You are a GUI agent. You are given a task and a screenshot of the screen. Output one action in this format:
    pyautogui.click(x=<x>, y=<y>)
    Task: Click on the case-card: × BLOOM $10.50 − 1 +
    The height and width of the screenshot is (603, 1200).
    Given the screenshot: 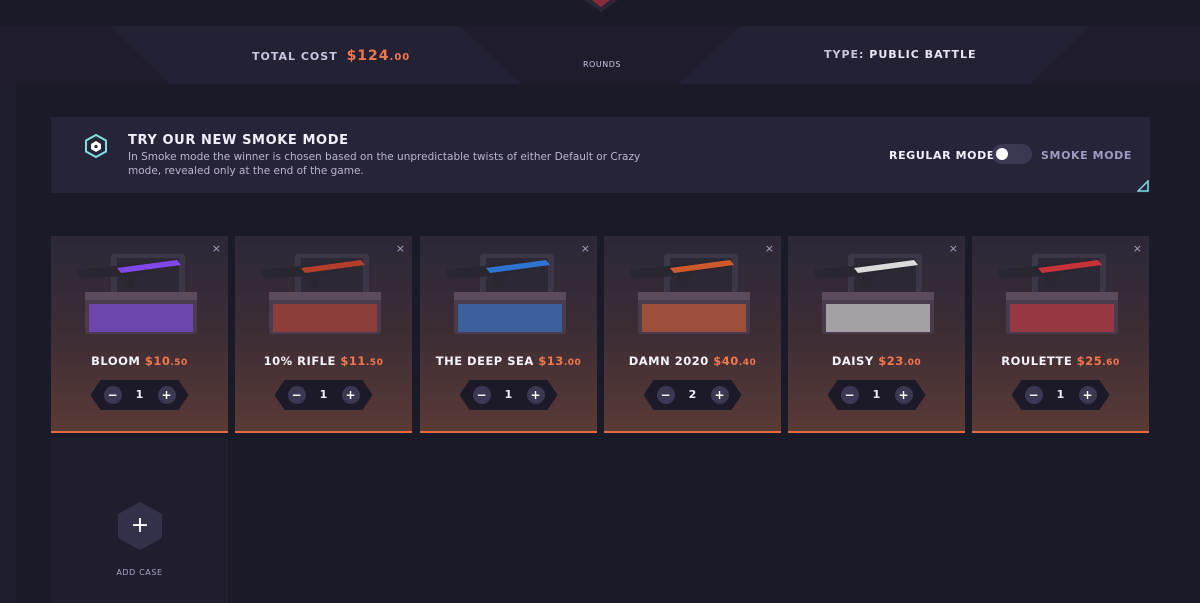 What is the action you would take?
    pyautogui.click(x=139, y=334)
    